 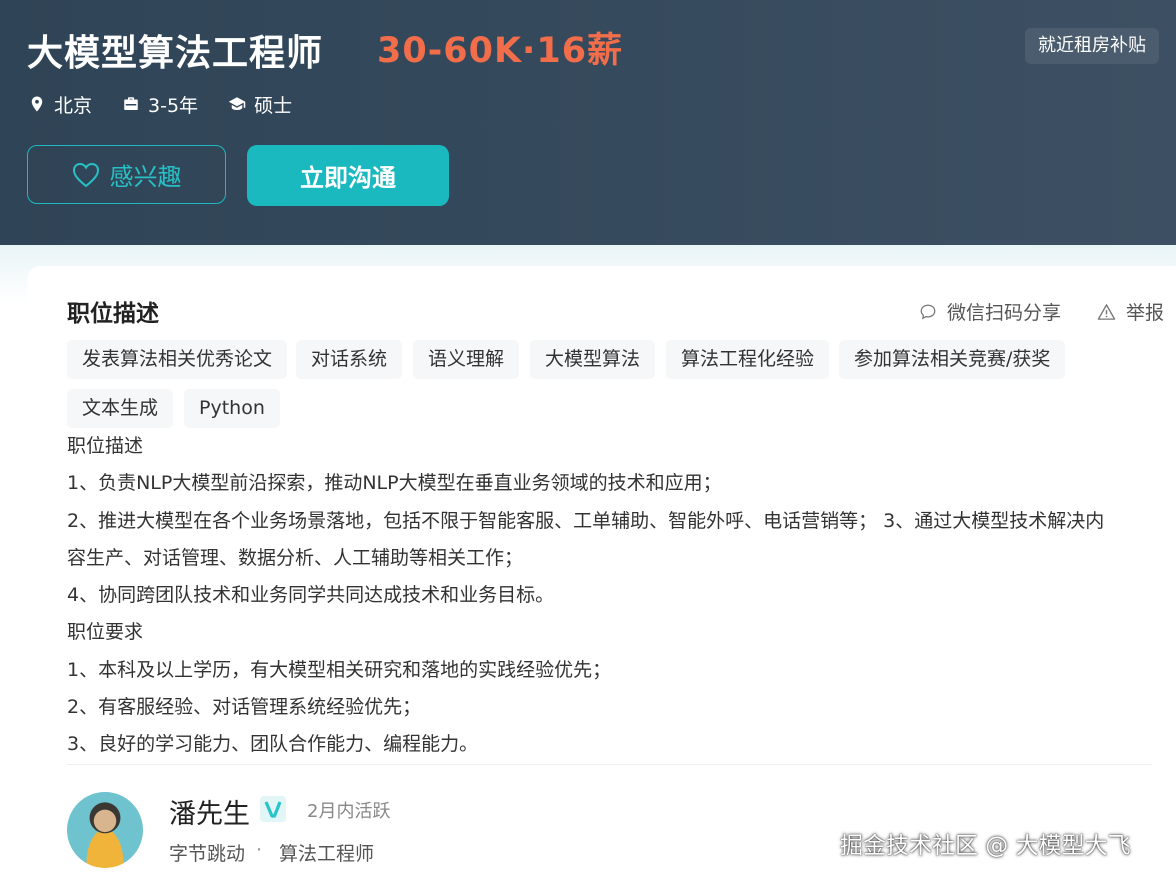 I want to click on section-title: 职位描述, so click(x=113, y=314).